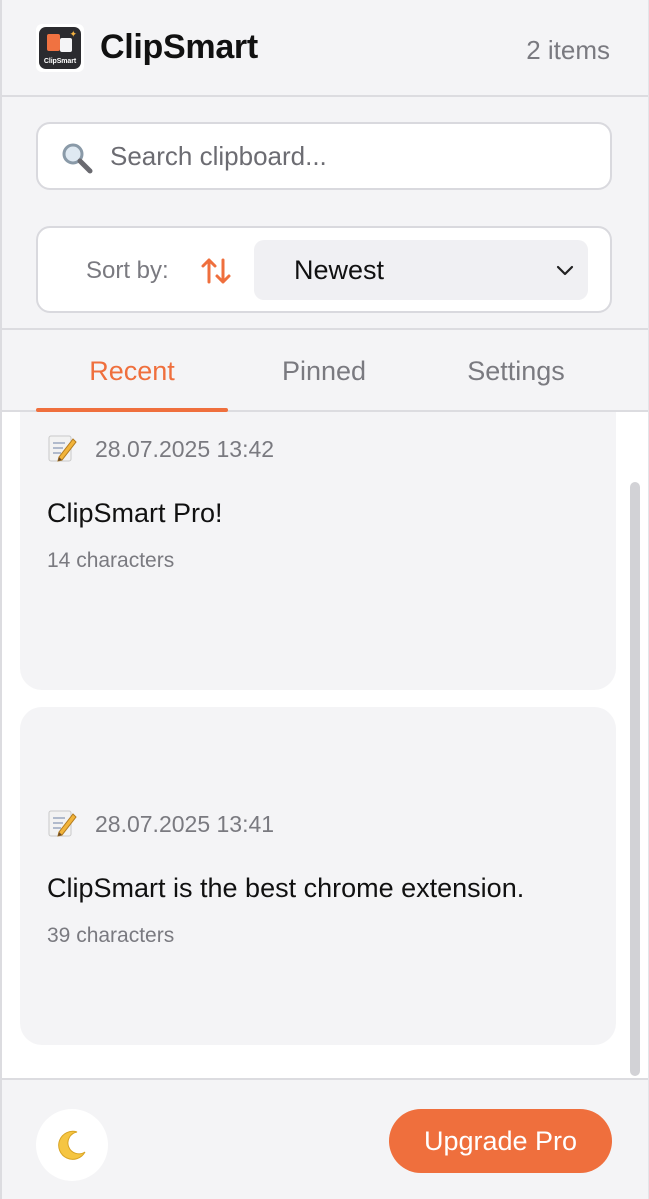  I want to click on app-title: ClipSmart, so click(179, 47).